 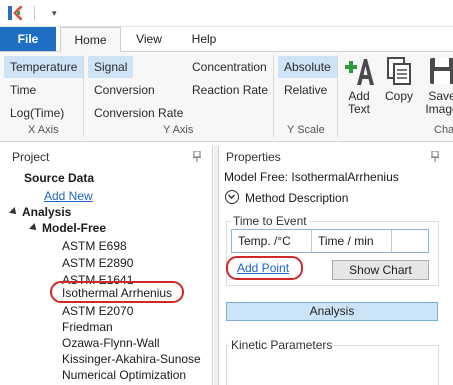 I want to click on x-axis-logtime-button: Log(Time), so click(x=37, y=113).